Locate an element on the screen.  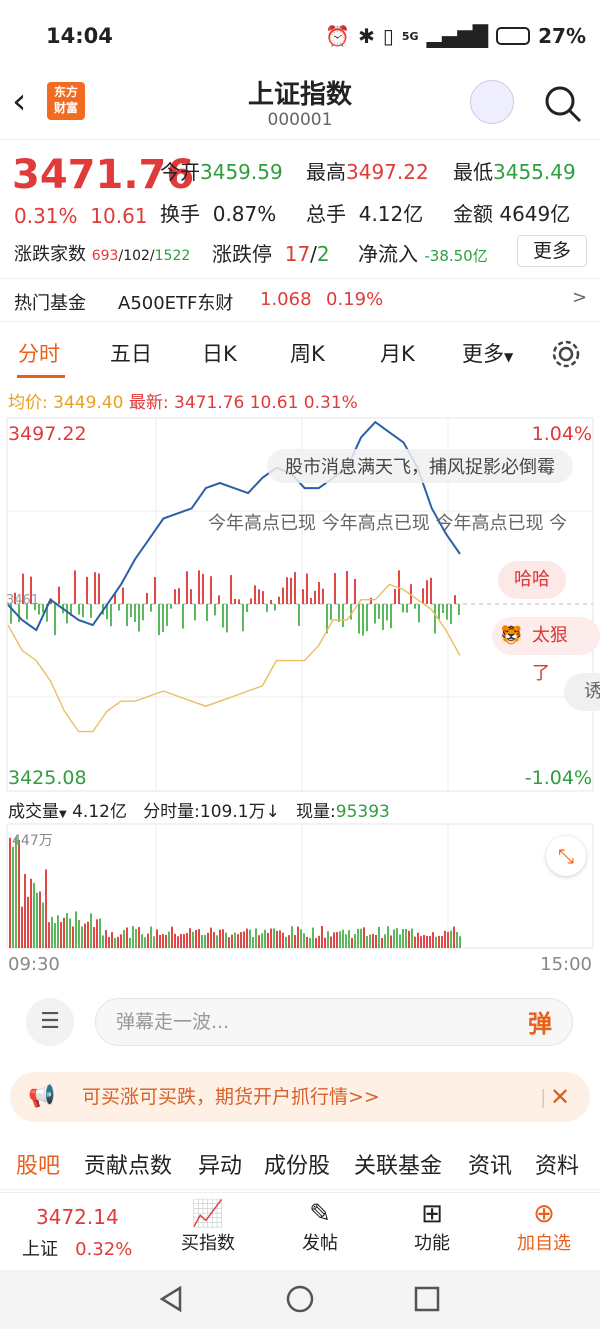
more-button: 更多 is located at coordinates (552, 251).